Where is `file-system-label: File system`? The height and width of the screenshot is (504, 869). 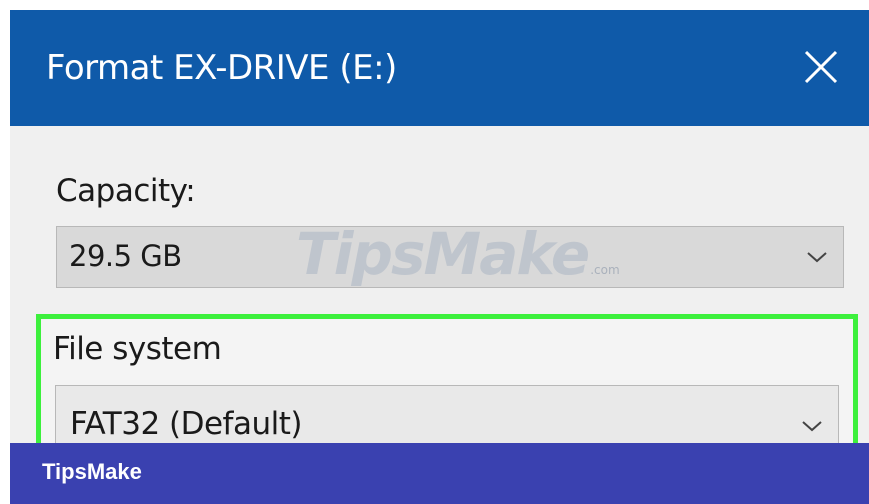 file-system-label: File system is located at coordinates (137, 349).